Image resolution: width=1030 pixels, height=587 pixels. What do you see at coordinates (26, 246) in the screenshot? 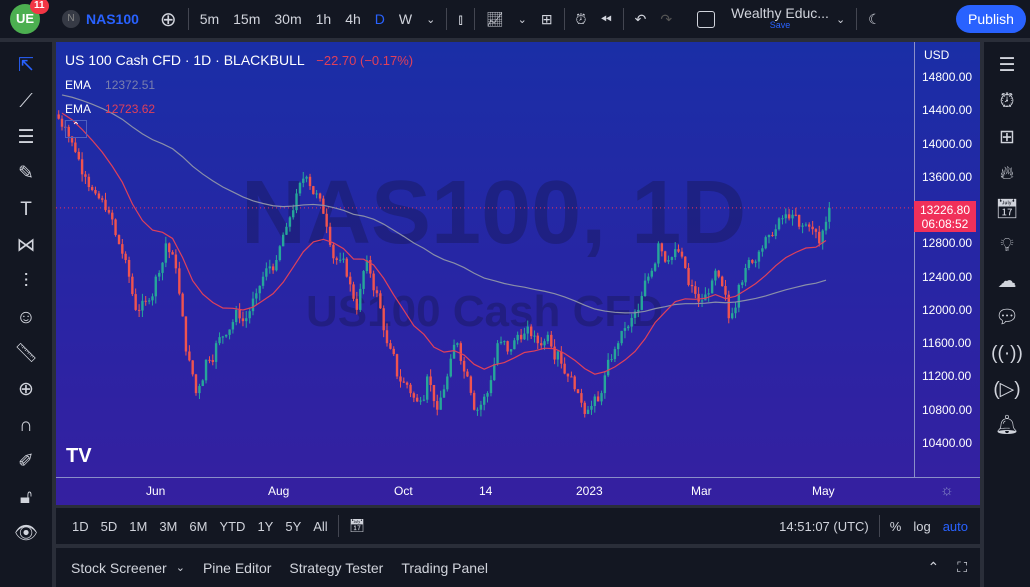
I see `pattern-icon: ⋈` at bounding box center [26, 246].